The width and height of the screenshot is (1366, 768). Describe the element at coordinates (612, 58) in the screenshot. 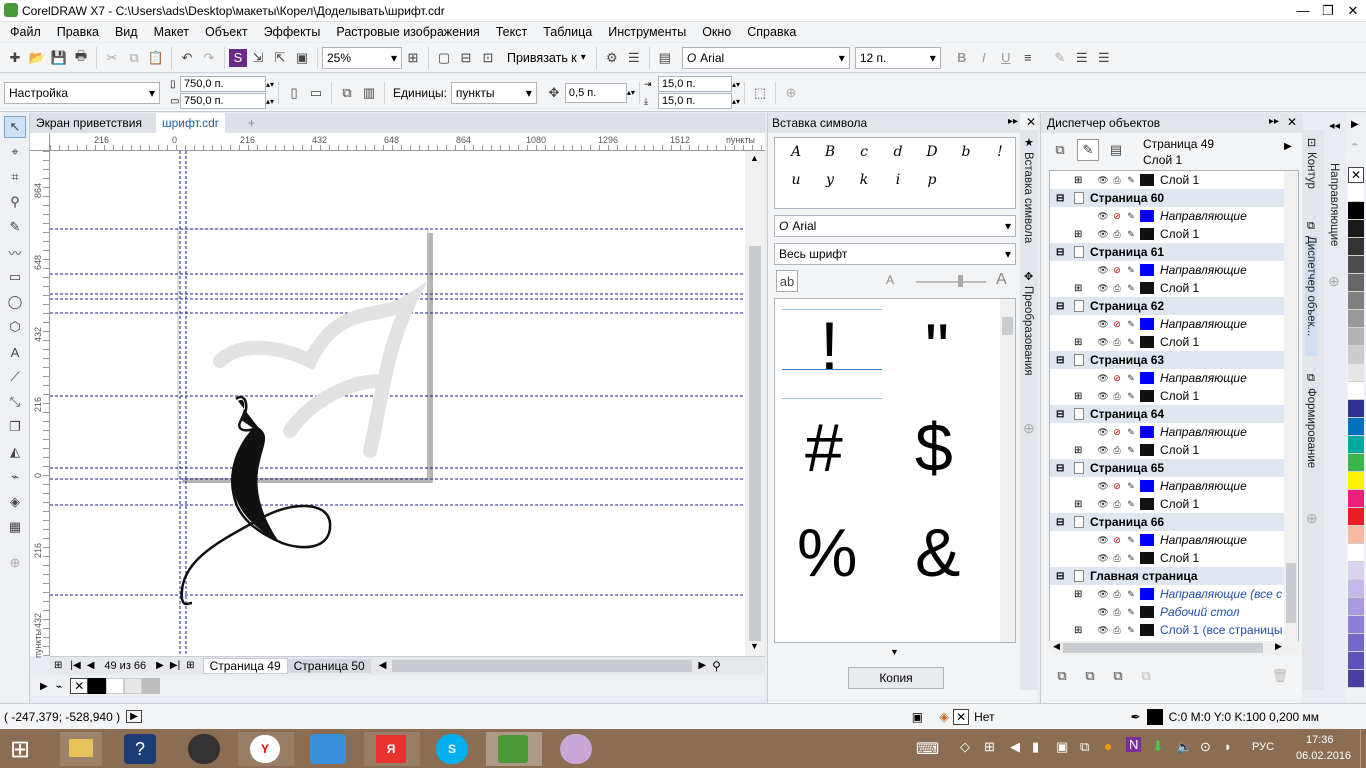

I see `options-icon: ⚙` at that location.